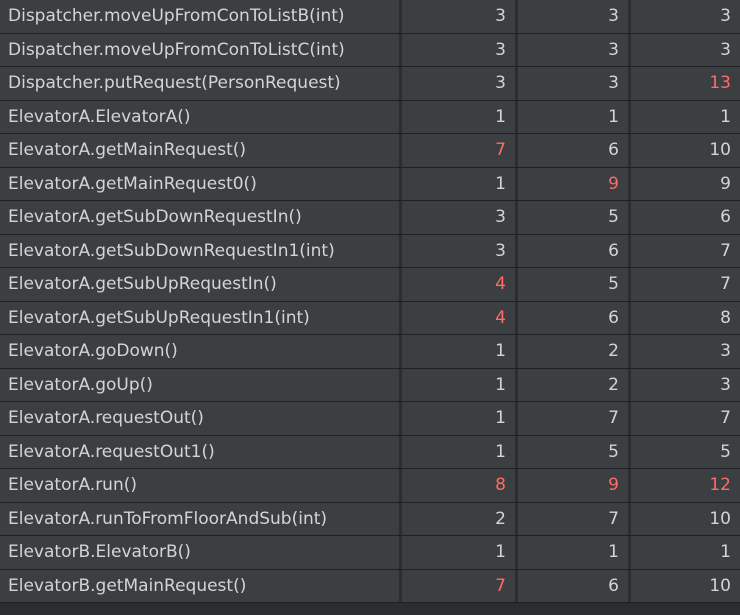  I want to click on table-row: Dispatcher.putRequest(PersonRequest) 3 3 13, so click(370, 84).